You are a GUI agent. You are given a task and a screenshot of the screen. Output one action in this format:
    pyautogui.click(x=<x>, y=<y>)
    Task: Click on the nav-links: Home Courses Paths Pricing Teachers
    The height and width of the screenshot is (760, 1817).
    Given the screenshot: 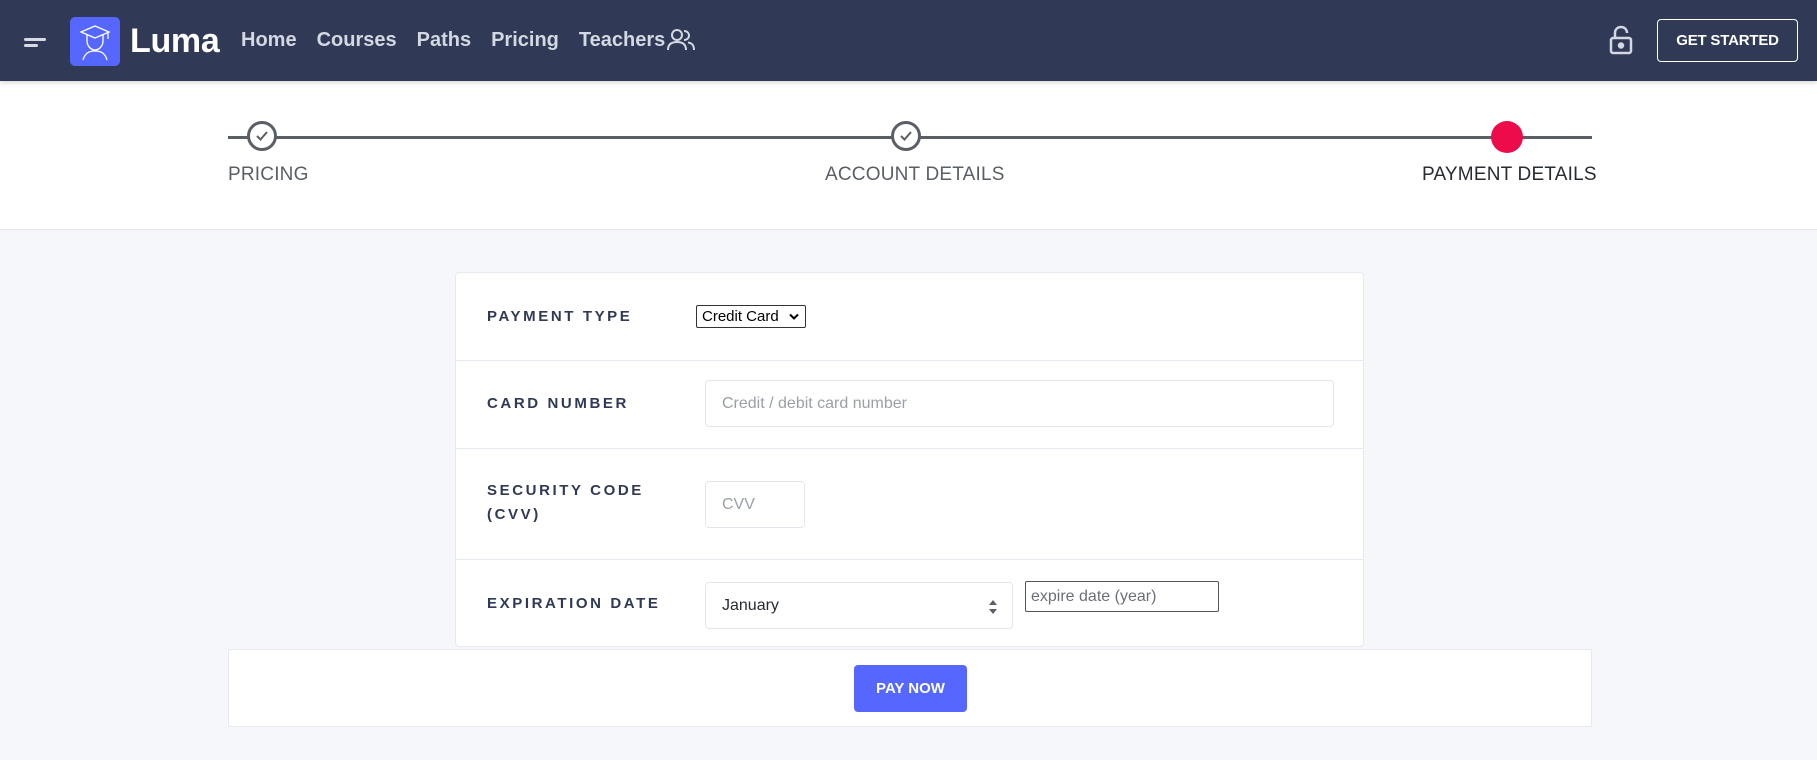 What is the action you would take?
    pyautogui.click(x=463, y=40)
    